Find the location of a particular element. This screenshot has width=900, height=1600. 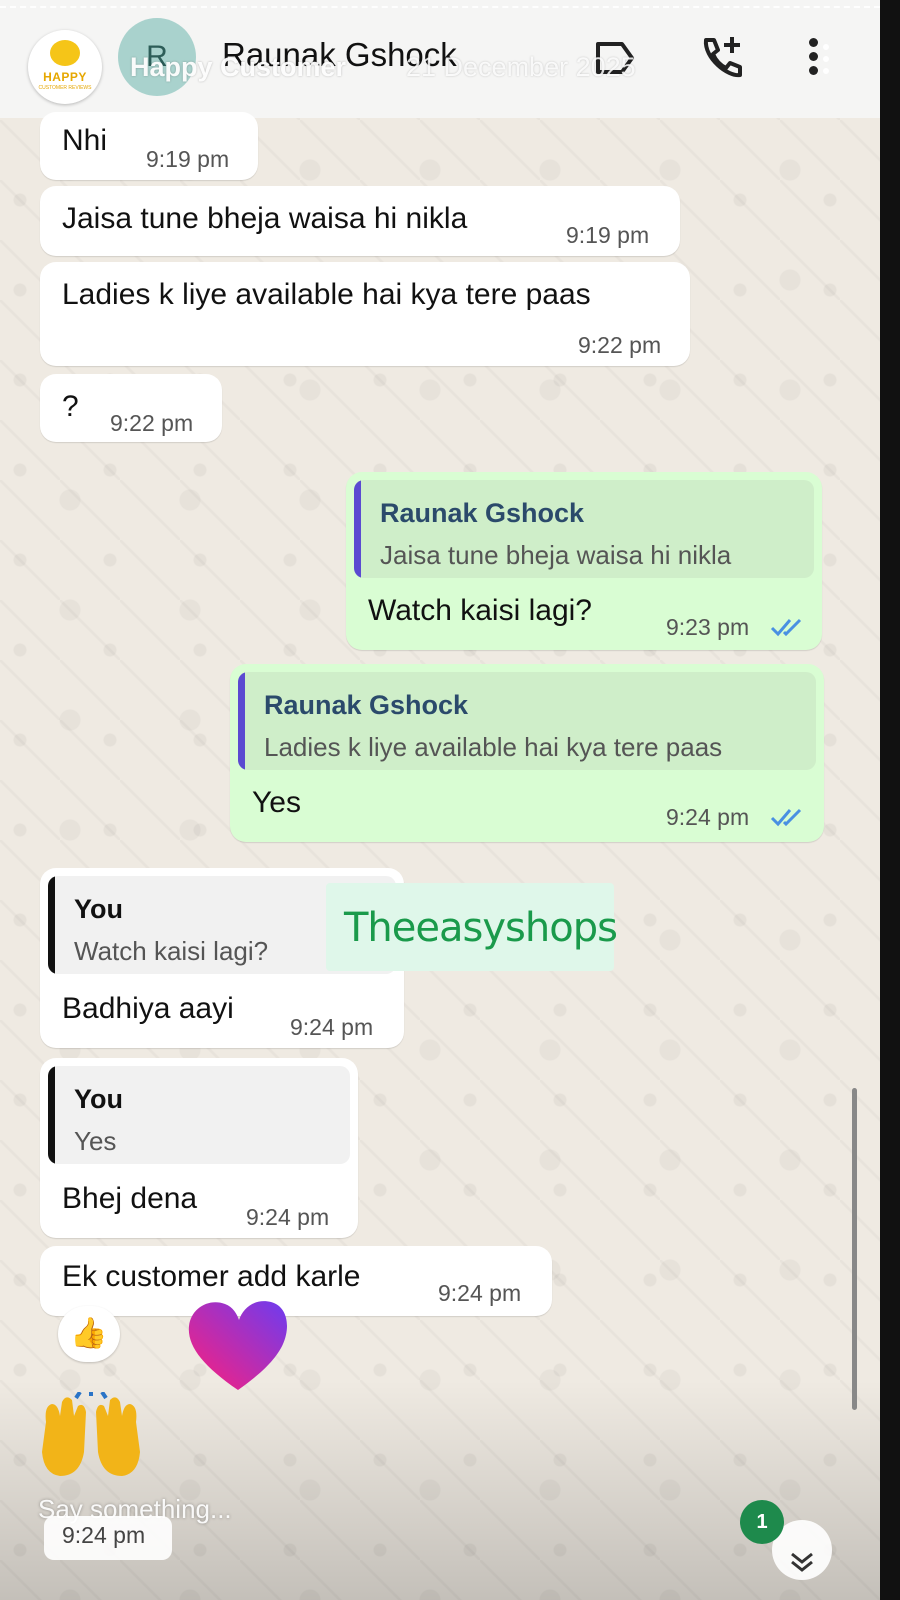

message-text: Yes is located at coordinates (276, 802).